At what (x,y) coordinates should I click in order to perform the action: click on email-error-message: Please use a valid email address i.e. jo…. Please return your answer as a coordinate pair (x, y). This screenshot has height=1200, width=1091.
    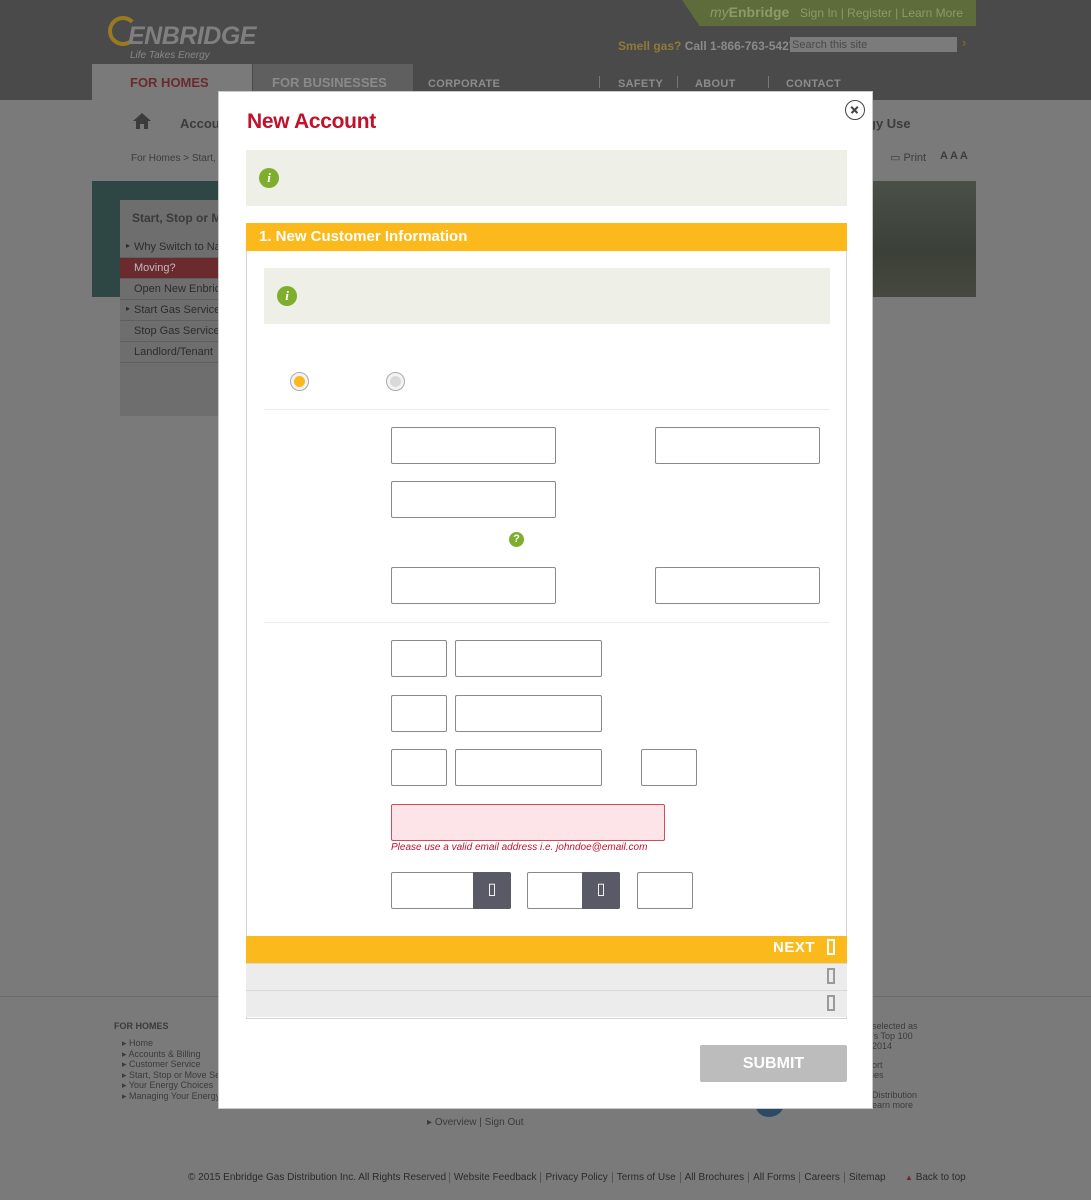
    Looking at the image, I should click on (519, 847).